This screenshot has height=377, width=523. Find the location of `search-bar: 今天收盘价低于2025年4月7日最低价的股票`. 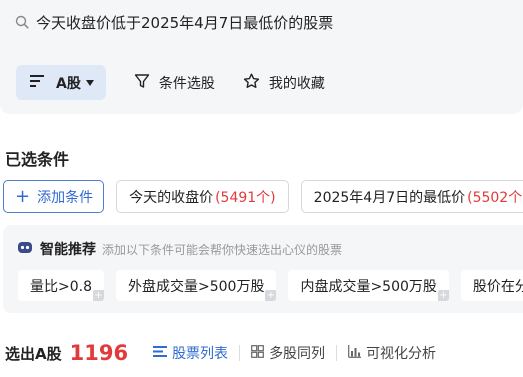

search-bar: 今天收盘价低于2025年4月7日最低价的股票 is located at coordinates (173, 22).